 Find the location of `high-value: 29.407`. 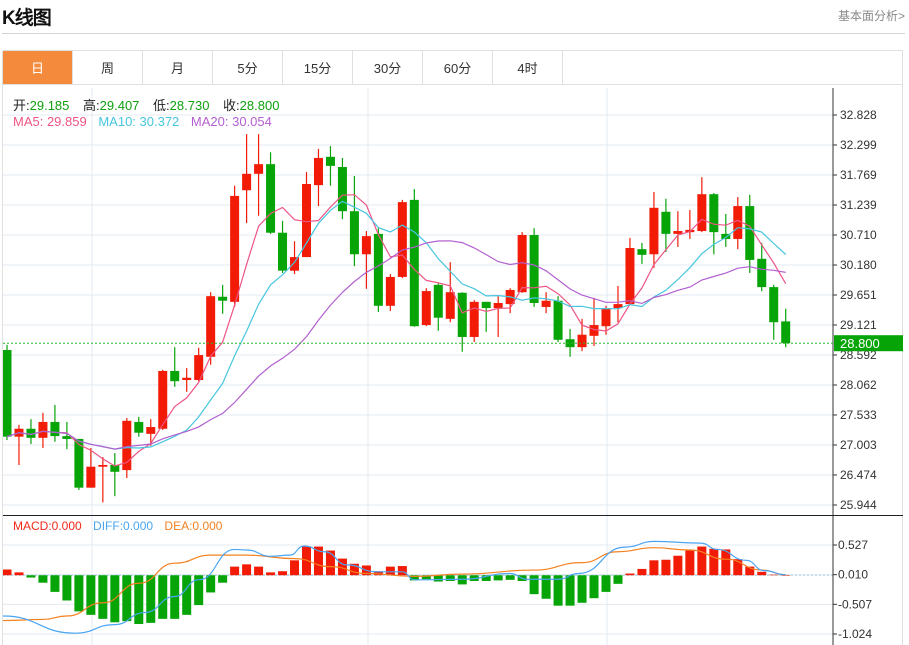

high-value: 29.407 is located at coordinates (119, 105).